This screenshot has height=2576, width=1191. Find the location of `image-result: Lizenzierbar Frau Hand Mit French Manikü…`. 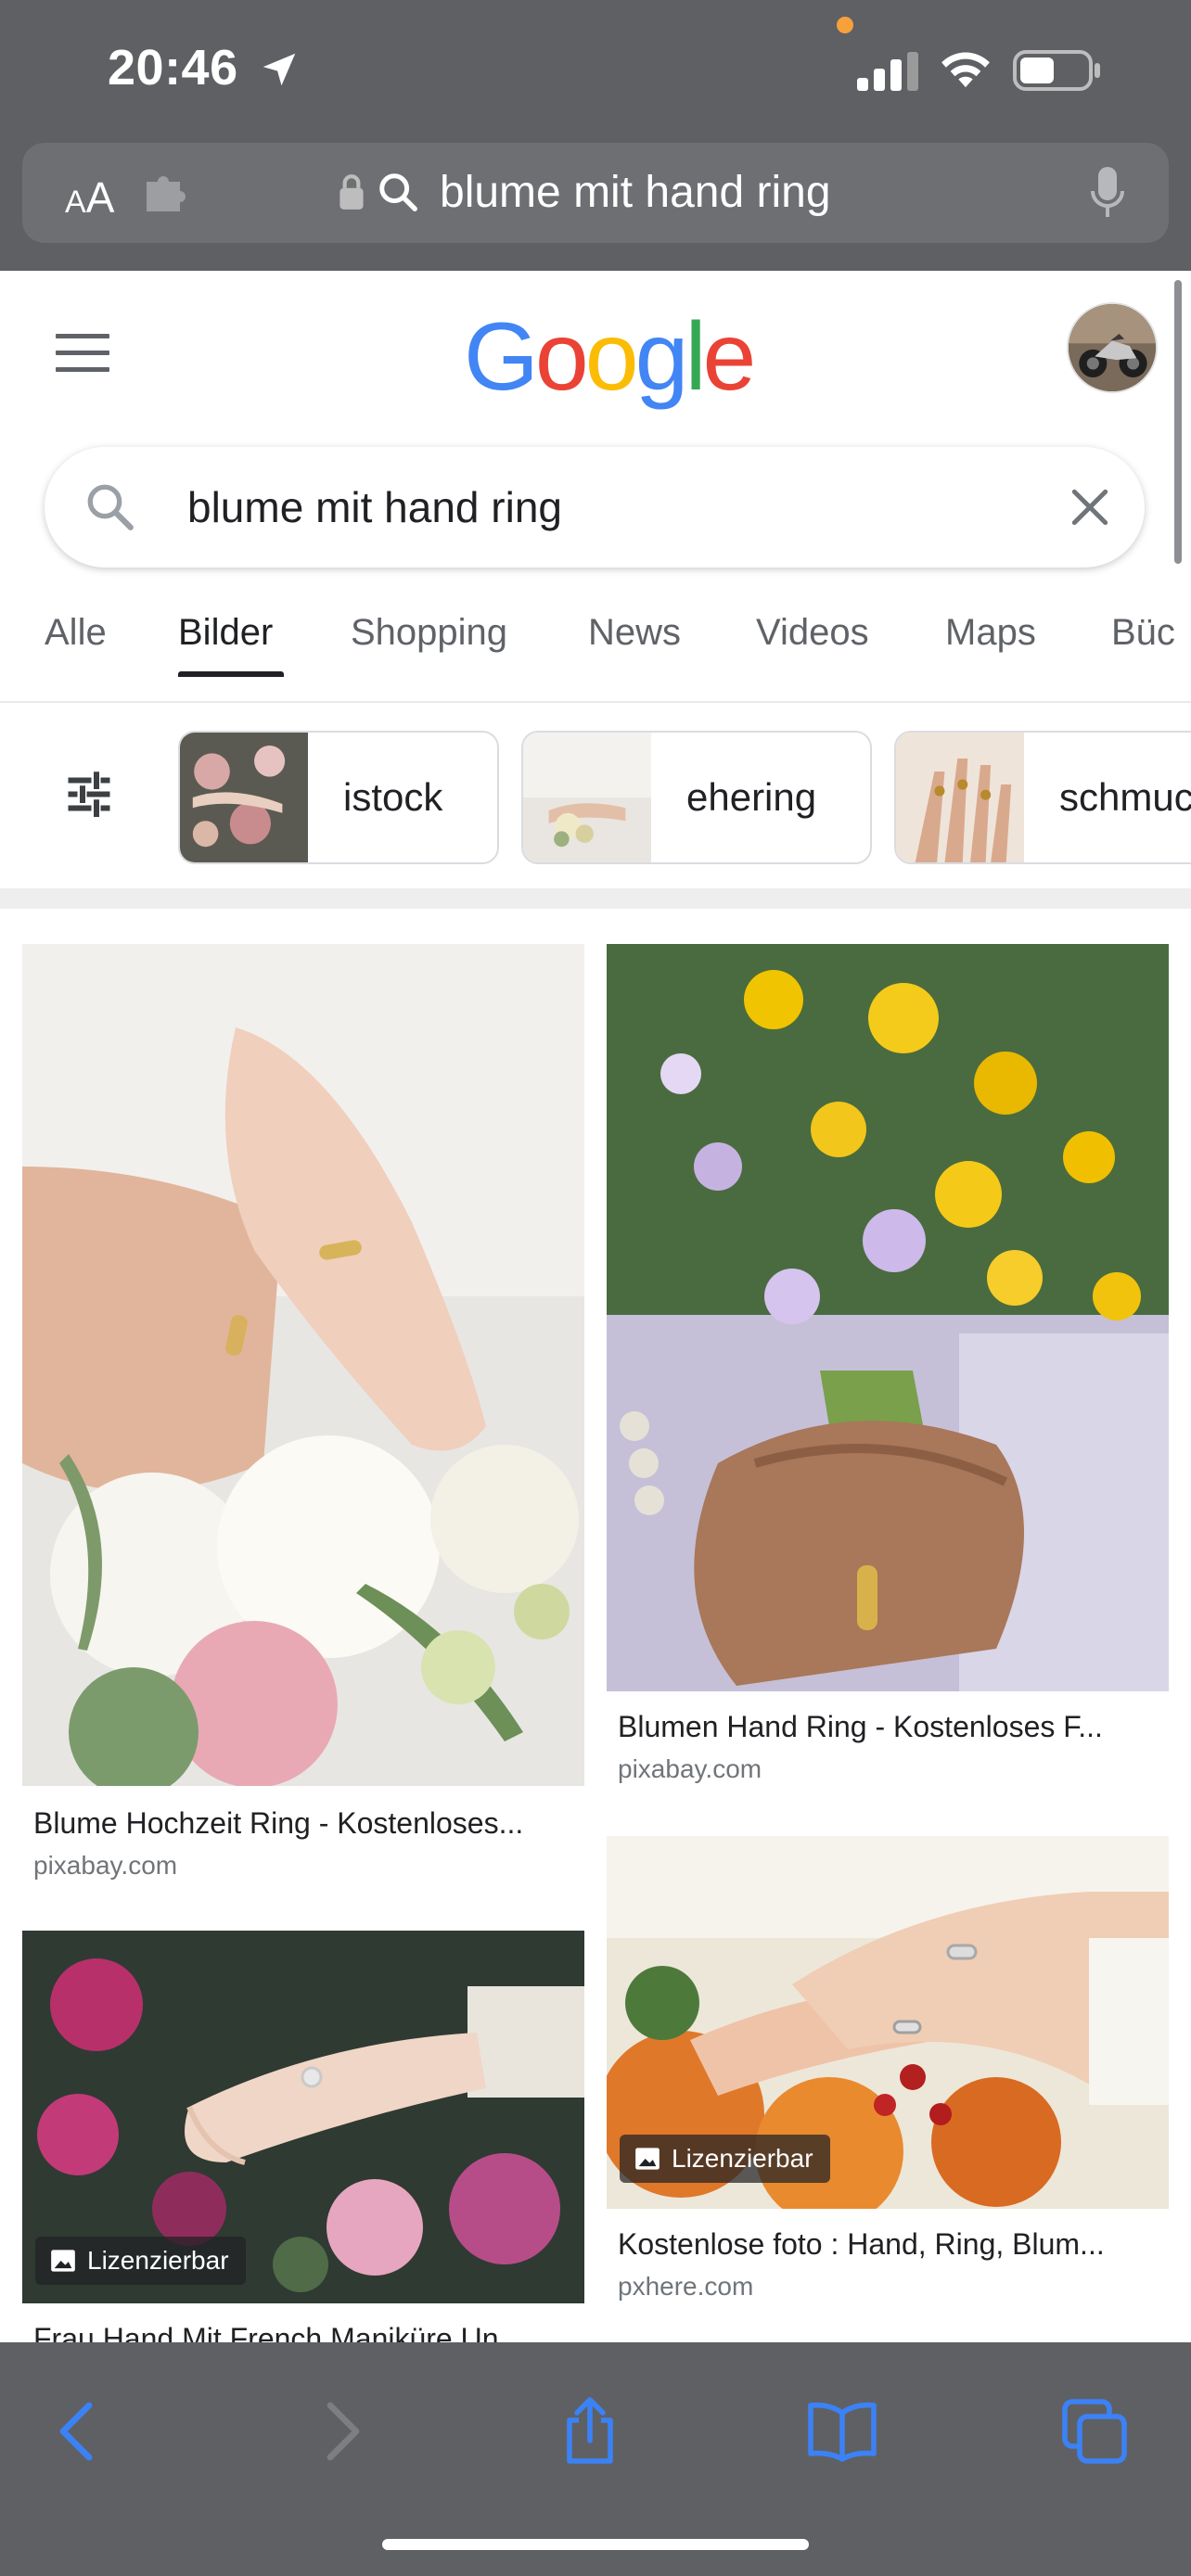

image-result: Lizenzierbar Frau Hand Mit French Manikü… is located at coordinates (303, 2143).